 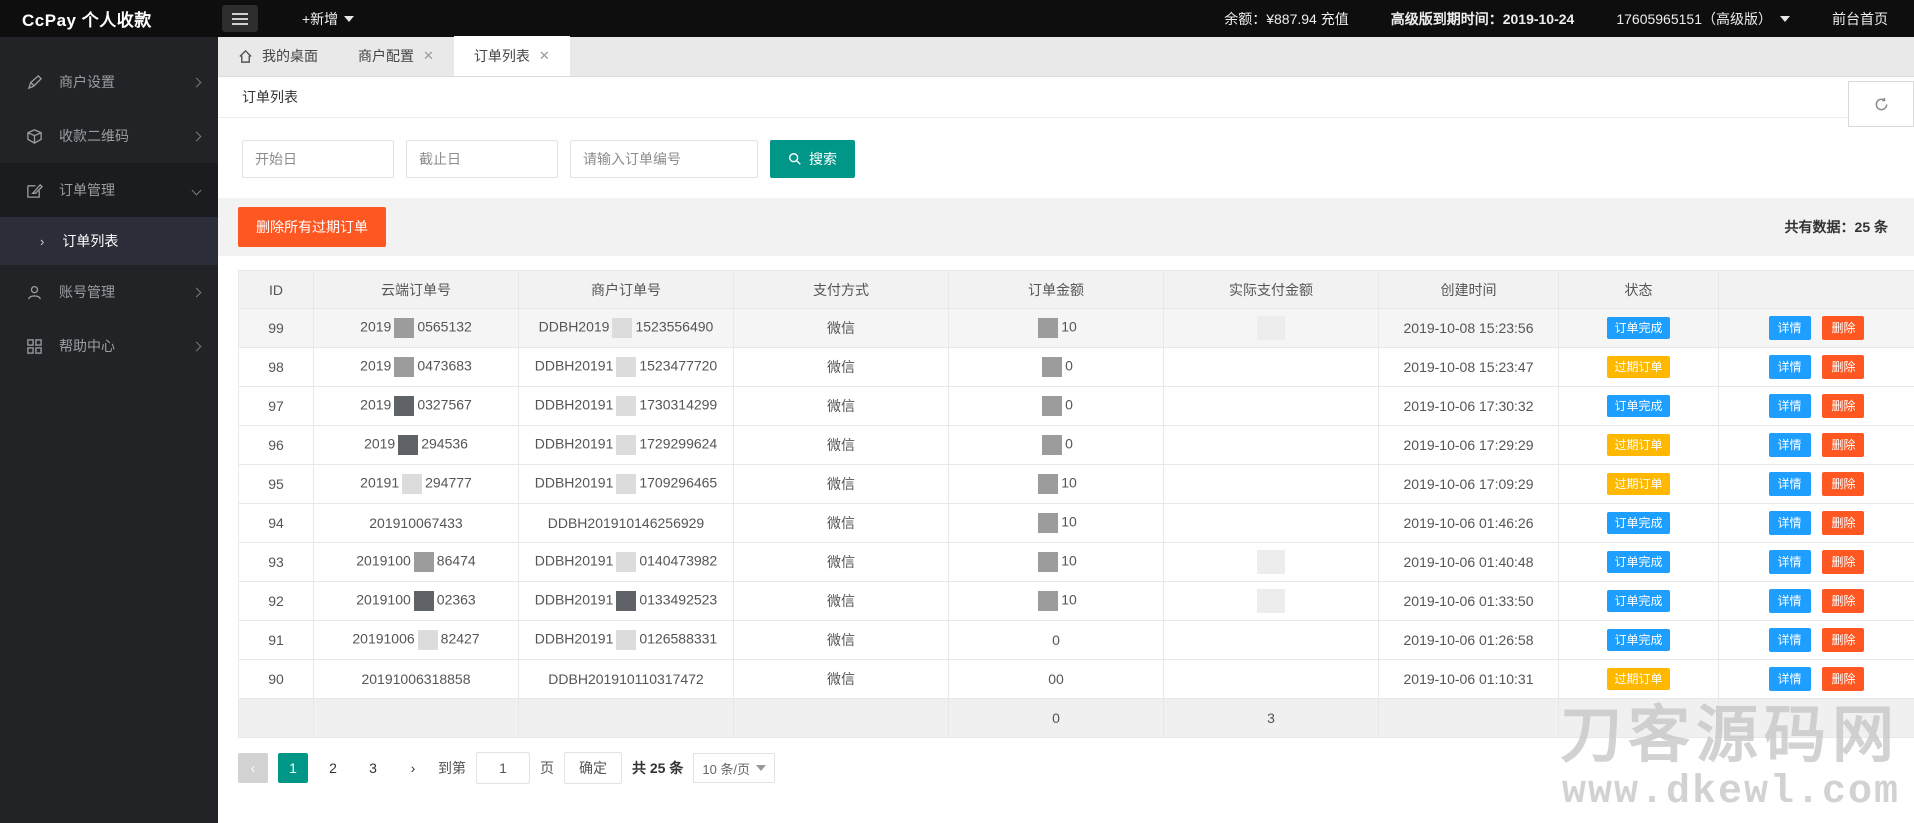 What do you see at coordinates (276, 601) in the screenshot?
I see `cell-id: 92` at bounding box center [276, 601].